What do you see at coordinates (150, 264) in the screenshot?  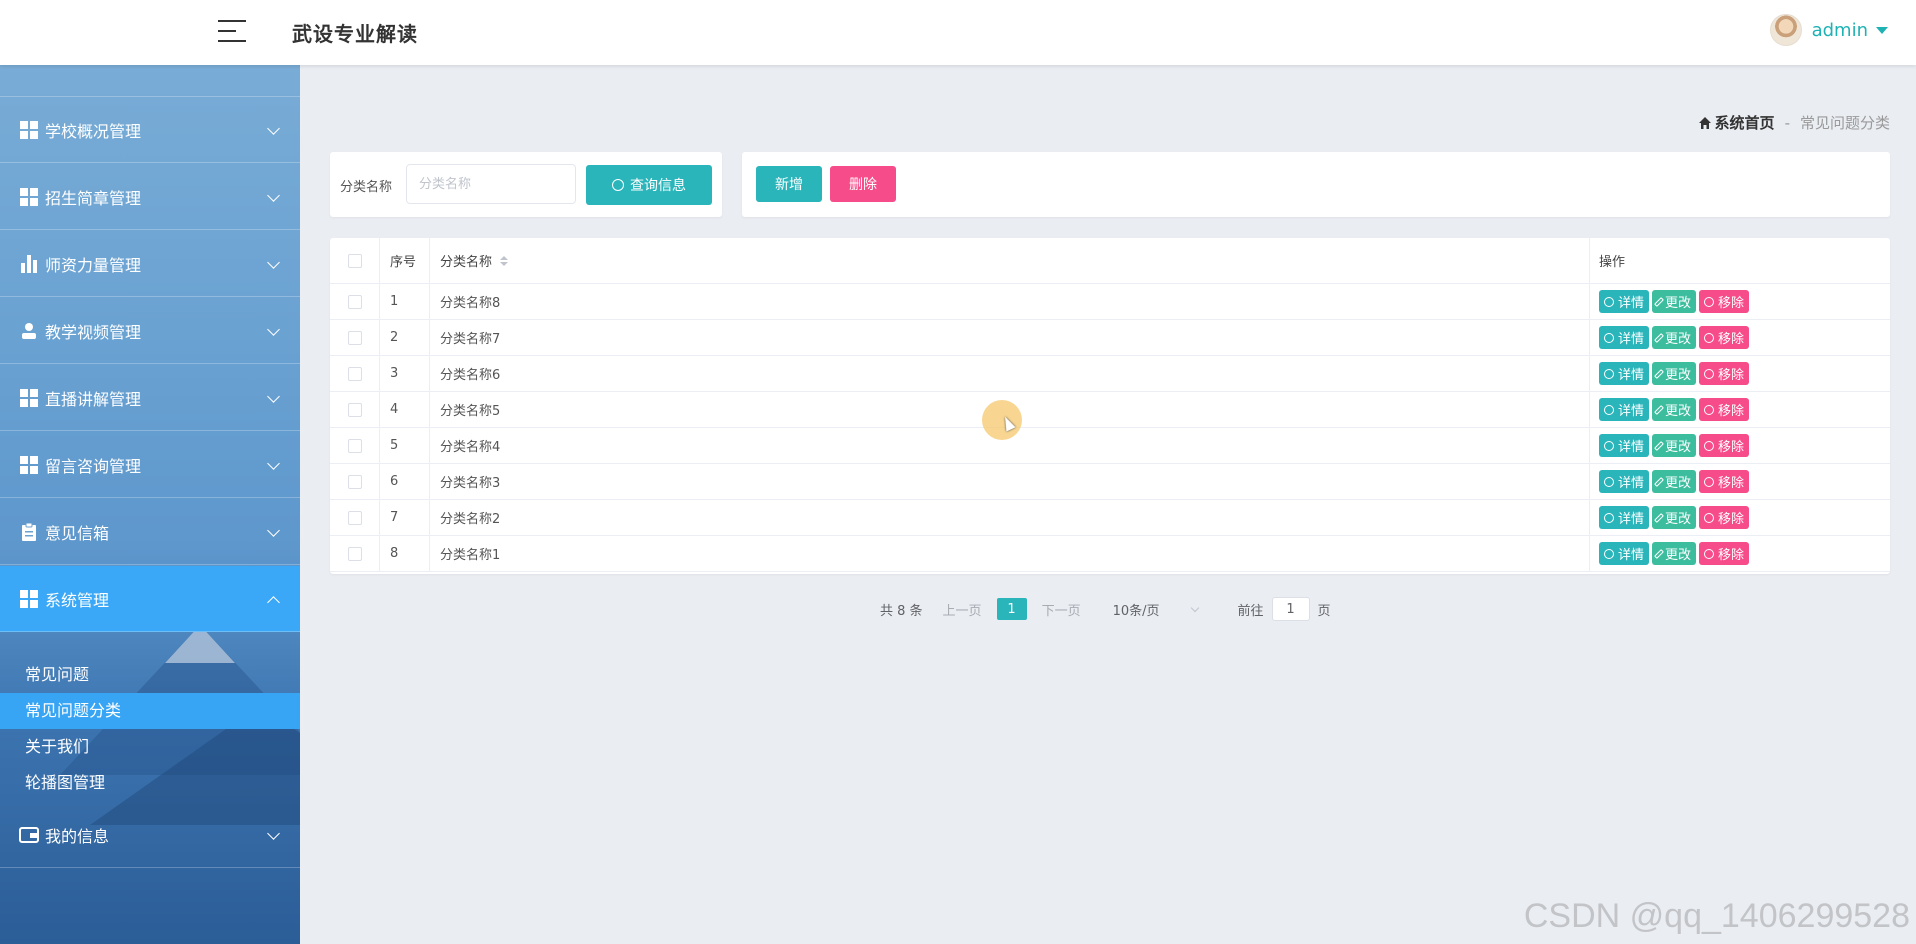 I see `sidebar-item-faculty: 师资力量管理` at bounding box center [150, 264].